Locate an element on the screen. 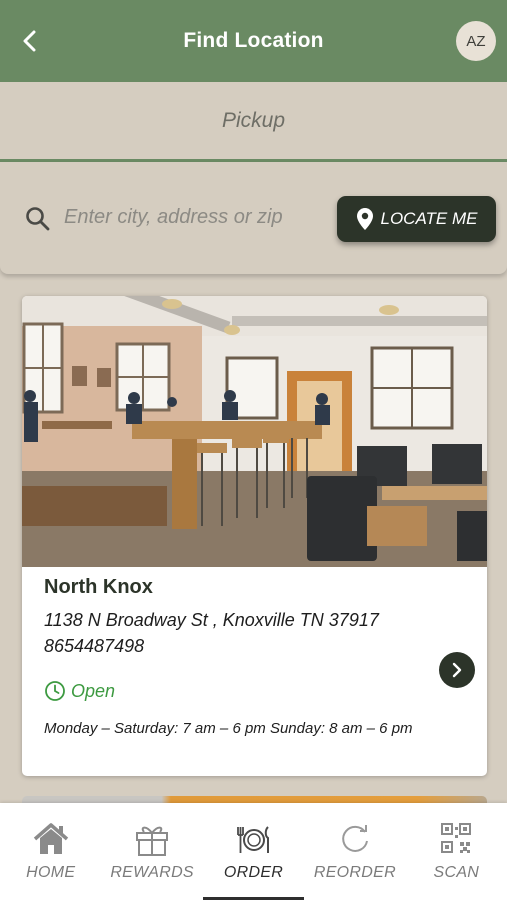  nav-reorder-label: REORDER is located at coordinates (354, 872).